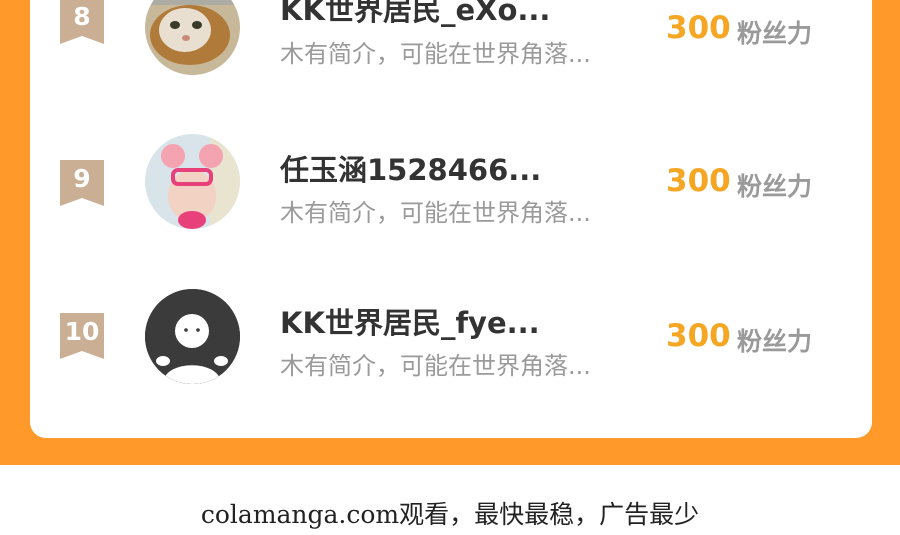 The height and width of the screenshot is (535, 900). What do you see at coordinates (450, 514) in the screenshot?
I see `site-footer-text: colamanga.com观看，最快最稳，广告最少` at bounding box center [450, 514].